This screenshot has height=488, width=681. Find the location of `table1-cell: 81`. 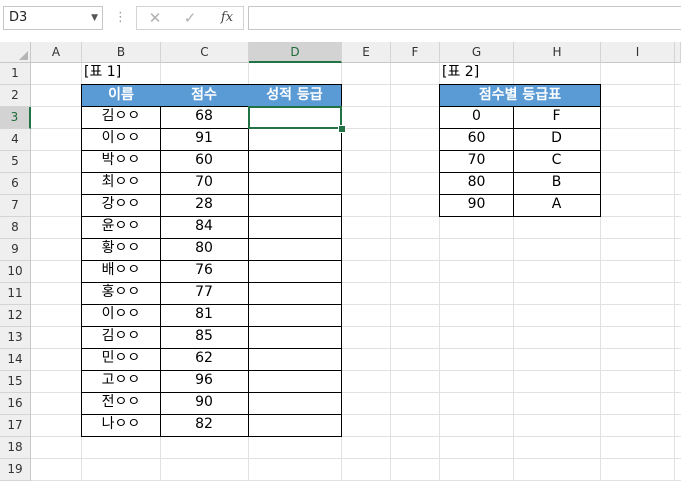

table1-cell: 81 is located at coordinates (204, 315).